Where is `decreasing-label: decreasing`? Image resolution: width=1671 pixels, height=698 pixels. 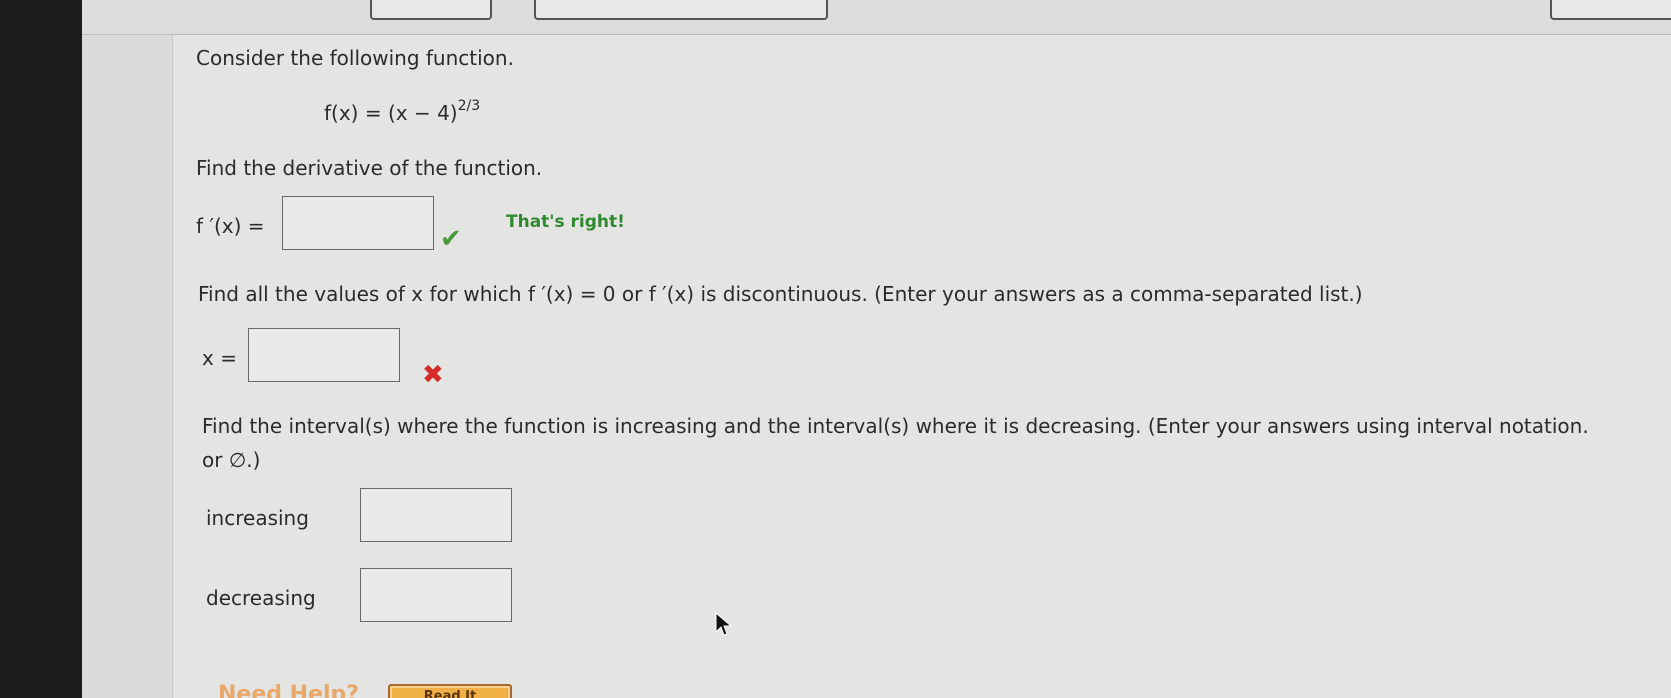 decreasing-label: decreasing is located at coordinates (261, 598).